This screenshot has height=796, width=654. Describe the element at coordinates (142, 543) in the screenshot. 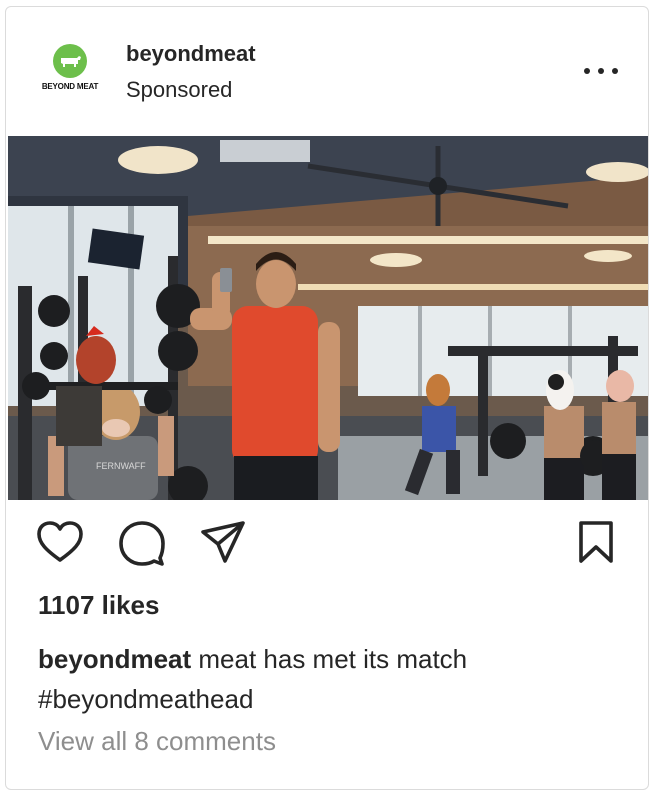

I see `comment-bubble-icon` at that location.